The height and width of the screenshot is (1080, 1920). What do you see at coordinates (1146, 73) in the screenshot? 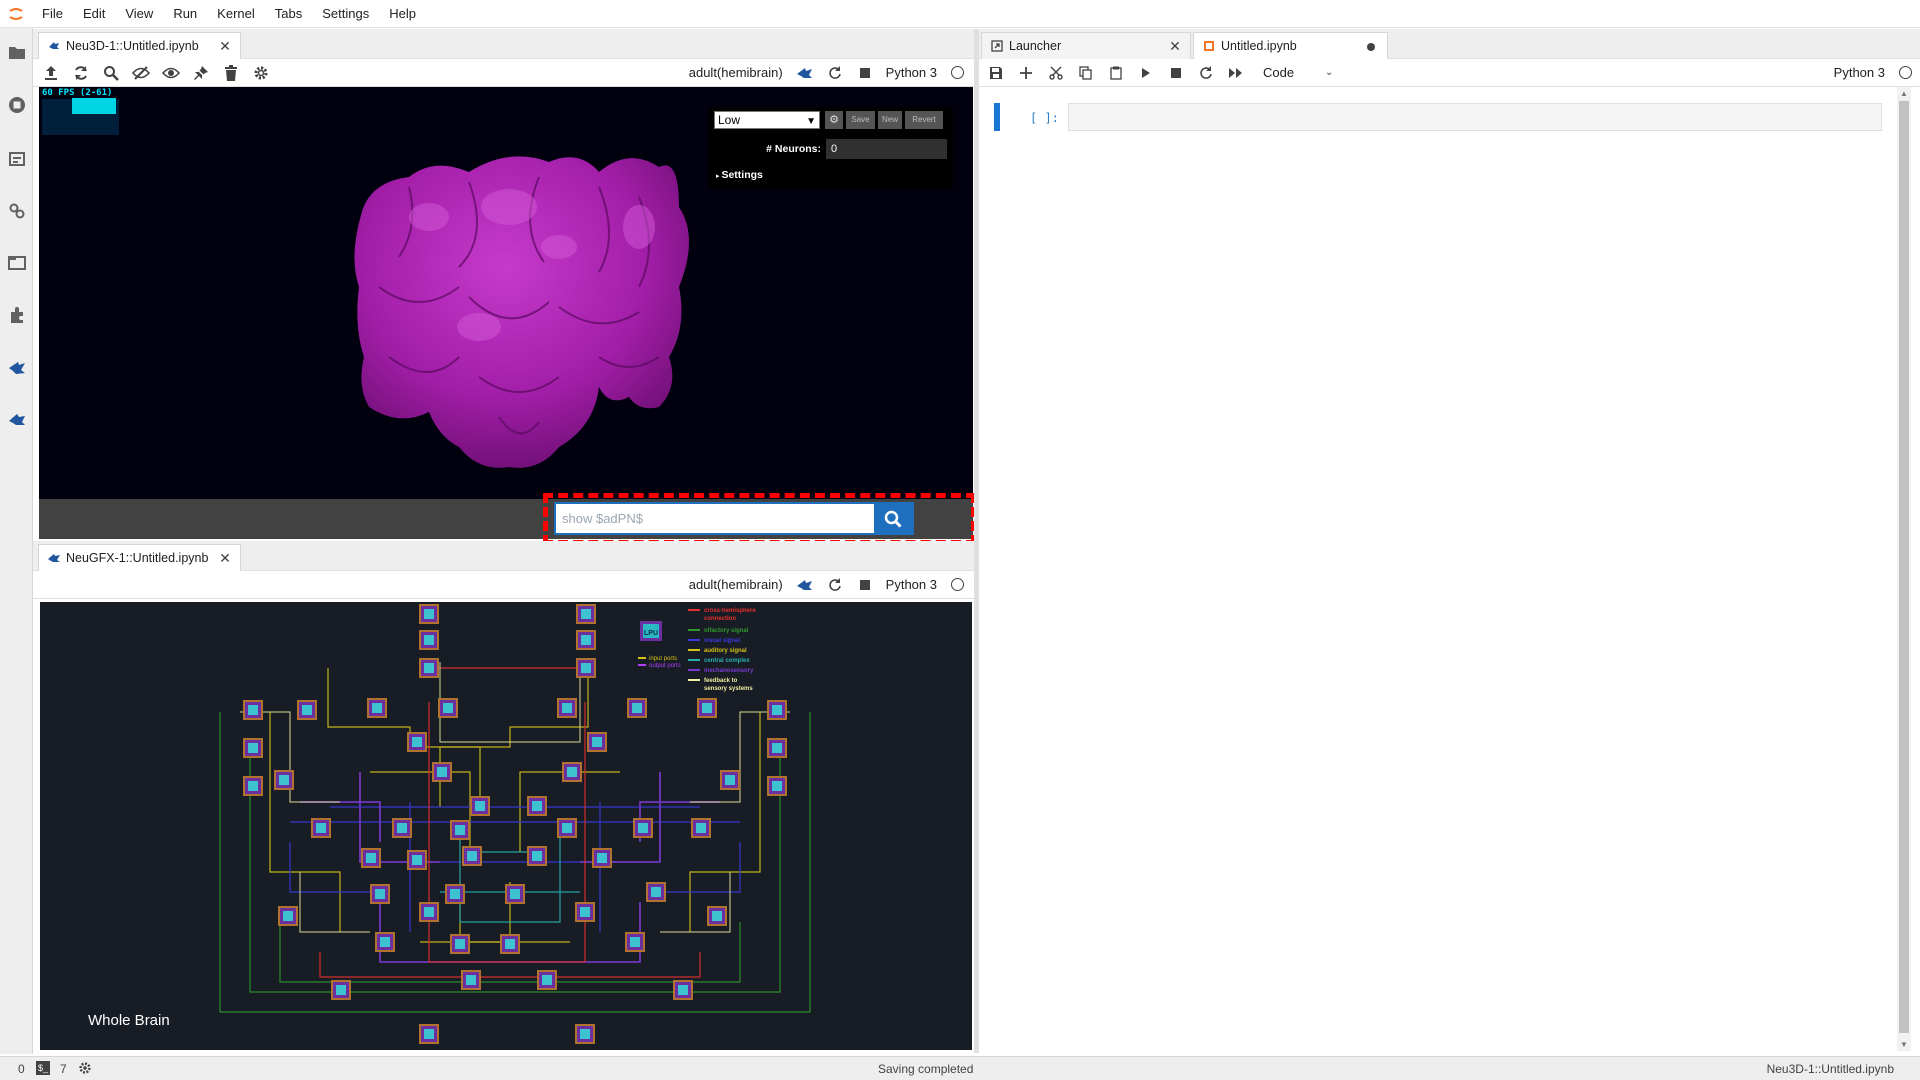
I see `run-icon` at bounding box center [1146, 73].